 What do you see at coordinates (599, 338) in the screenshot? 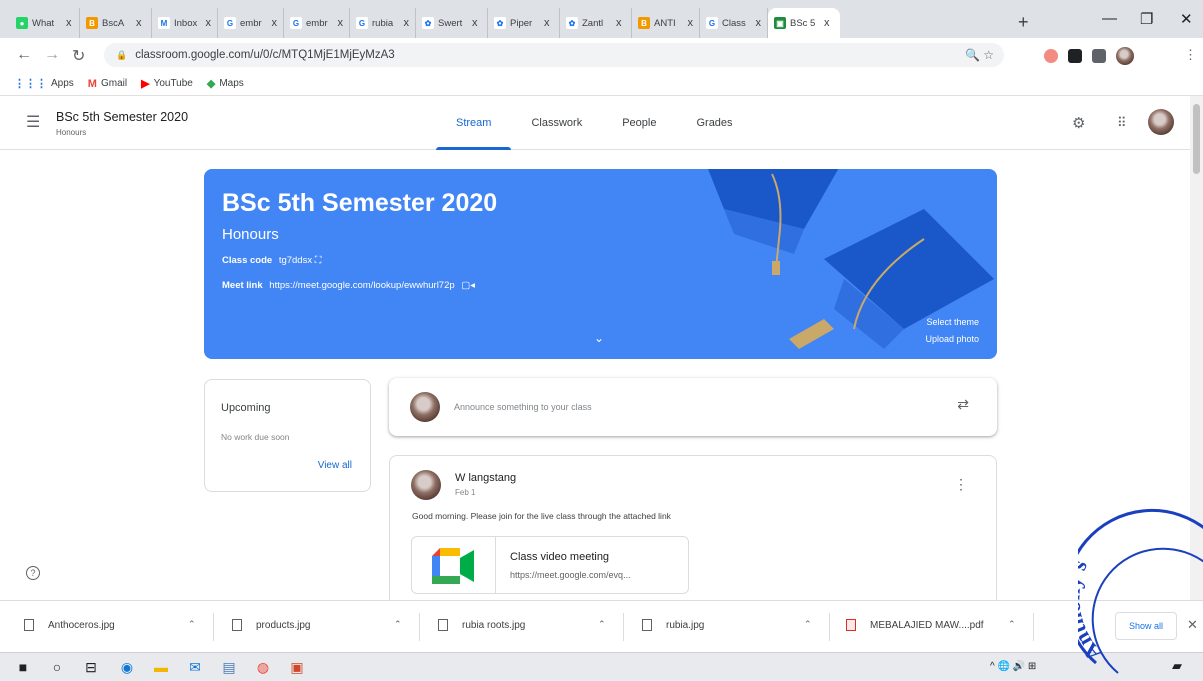
I see `chevron-down-icon: ⌄` at bounding box center [599, 338].